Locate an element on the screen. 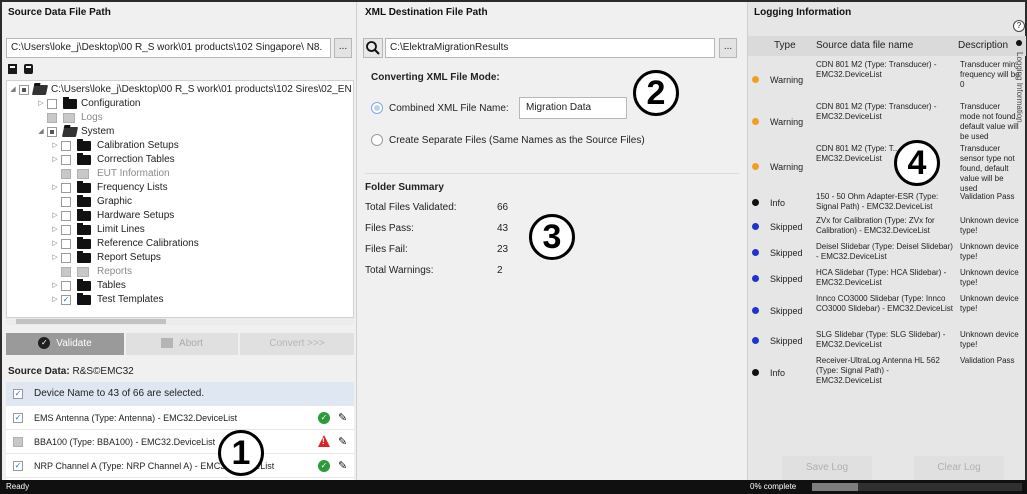  destination-path-input: C:\ElektraMigrationResults is located at coordinates (550, 48).